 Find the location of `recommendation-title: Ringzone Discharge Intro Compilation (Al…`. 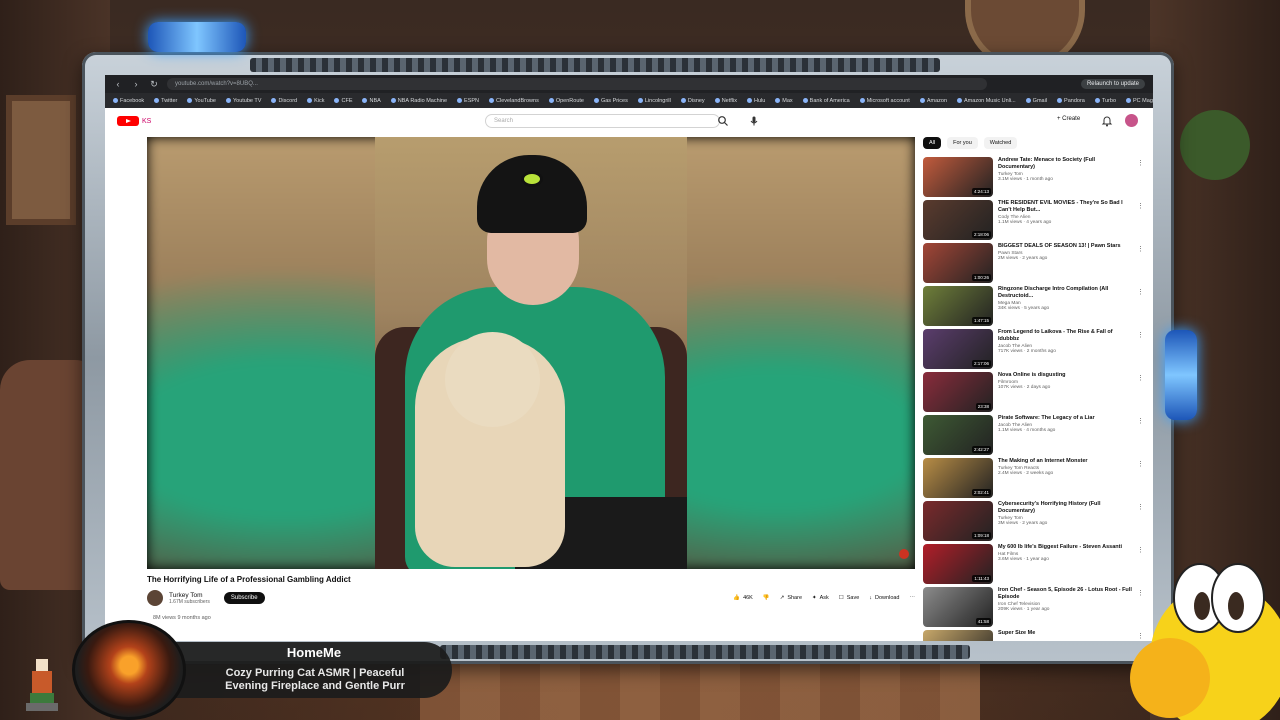

recommendation-title: Ringzone Discharge Intro Compilation (Al… is located at coordinates (1065, 293).